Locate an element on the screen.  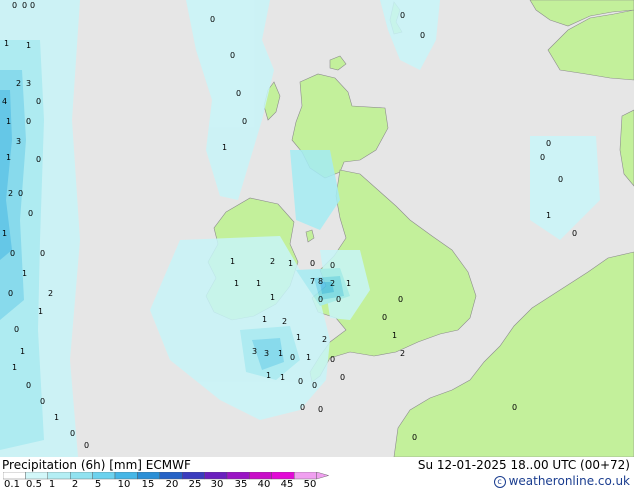
precip-value-label: 7 is located at coordinates (312, 281).